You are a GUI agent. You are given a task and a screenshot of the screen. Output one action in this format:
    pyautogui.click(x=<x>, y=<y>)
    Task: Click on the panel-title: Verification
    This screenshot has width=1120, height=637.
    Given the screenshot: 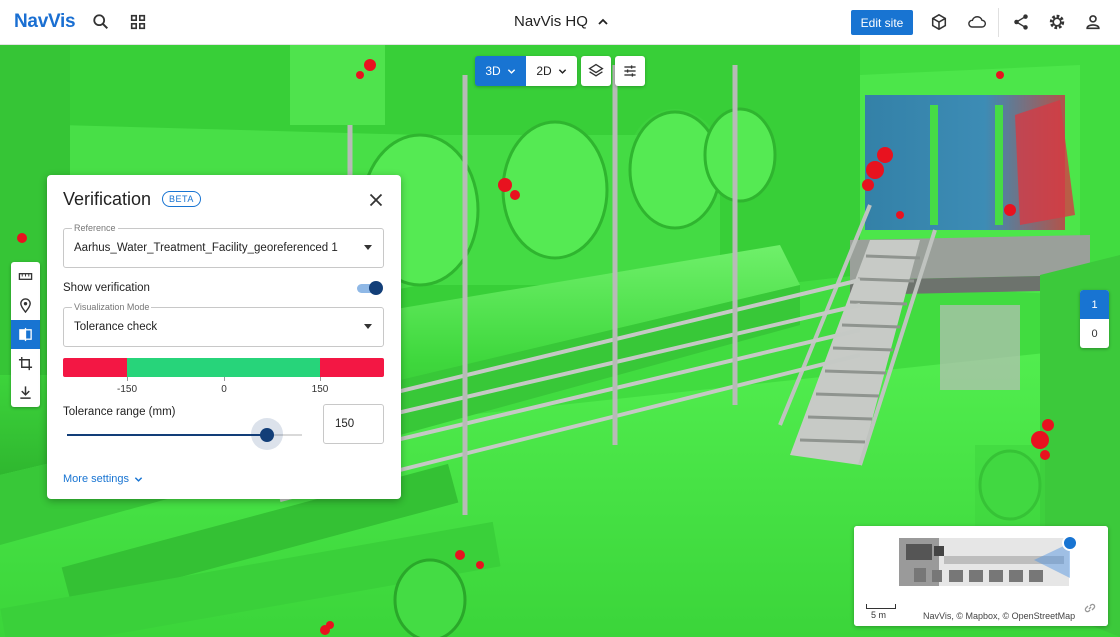 What is the action you would take?
    pyautogui.click(x=107, y=199)
    